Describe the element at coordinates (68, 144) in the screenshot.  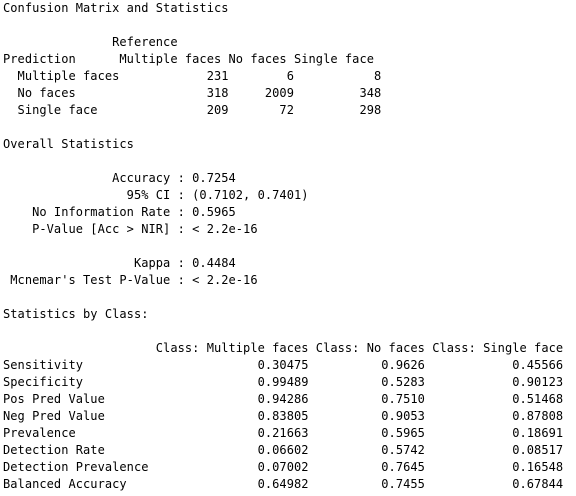
I see `console-line: Overall Statistics` at that location.